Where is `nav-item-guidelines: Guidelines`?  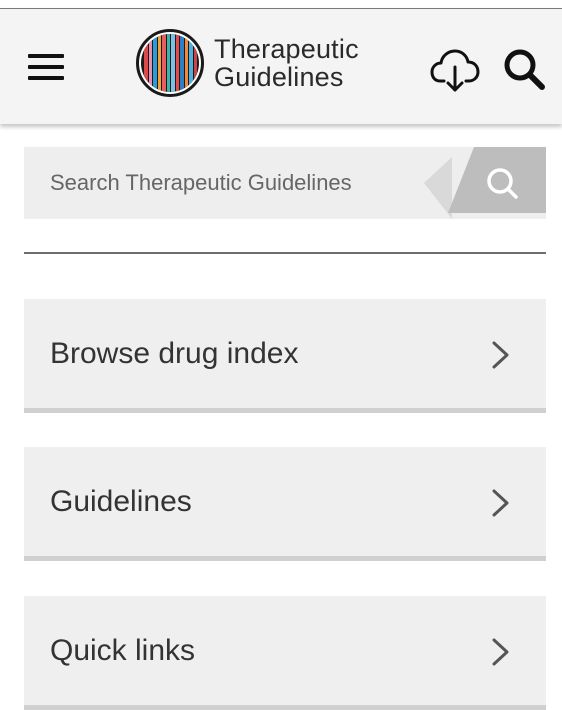 nav-item-guidelines: Guidelines is located at coordinates (285, 504).